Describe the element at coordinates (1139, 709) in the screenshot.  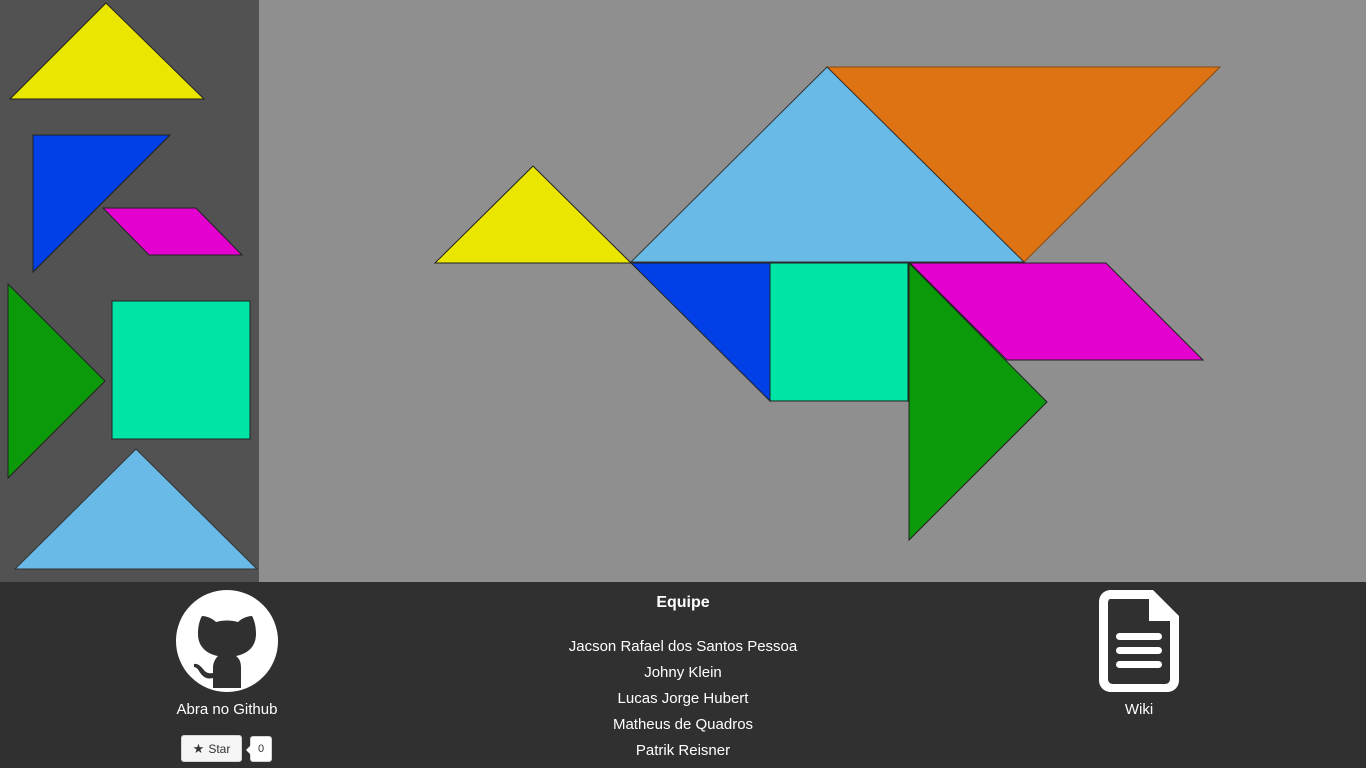
I see `wiki-link: Wiki` at that location.